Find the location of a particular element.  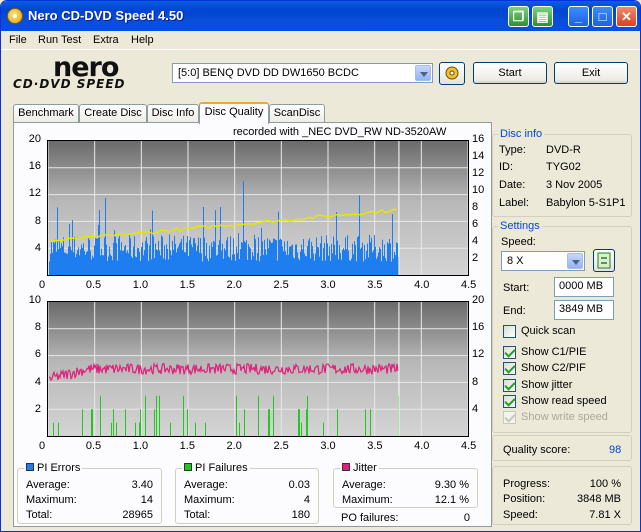

speed-select: 8 X is located at coordinates (543, 261).